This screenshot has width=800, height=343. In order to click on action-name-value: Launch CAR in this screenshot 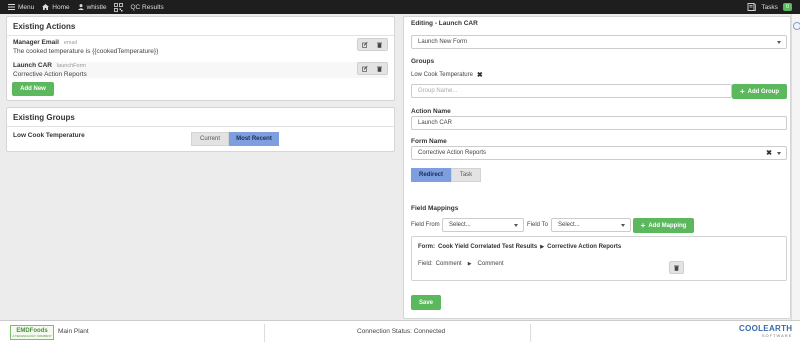, I will do `click(435, 123)`.